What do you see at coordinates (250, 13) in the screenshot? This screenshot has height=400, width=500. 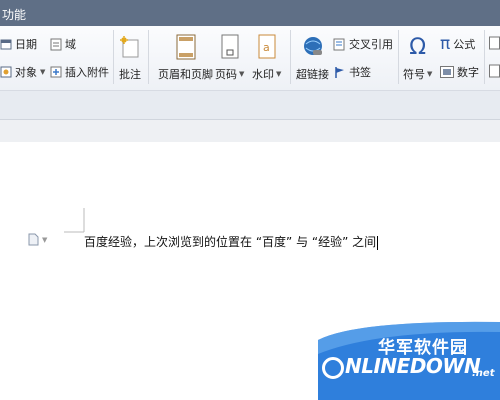 I see `title-bar: 功能` at bounding box center [250, 13].